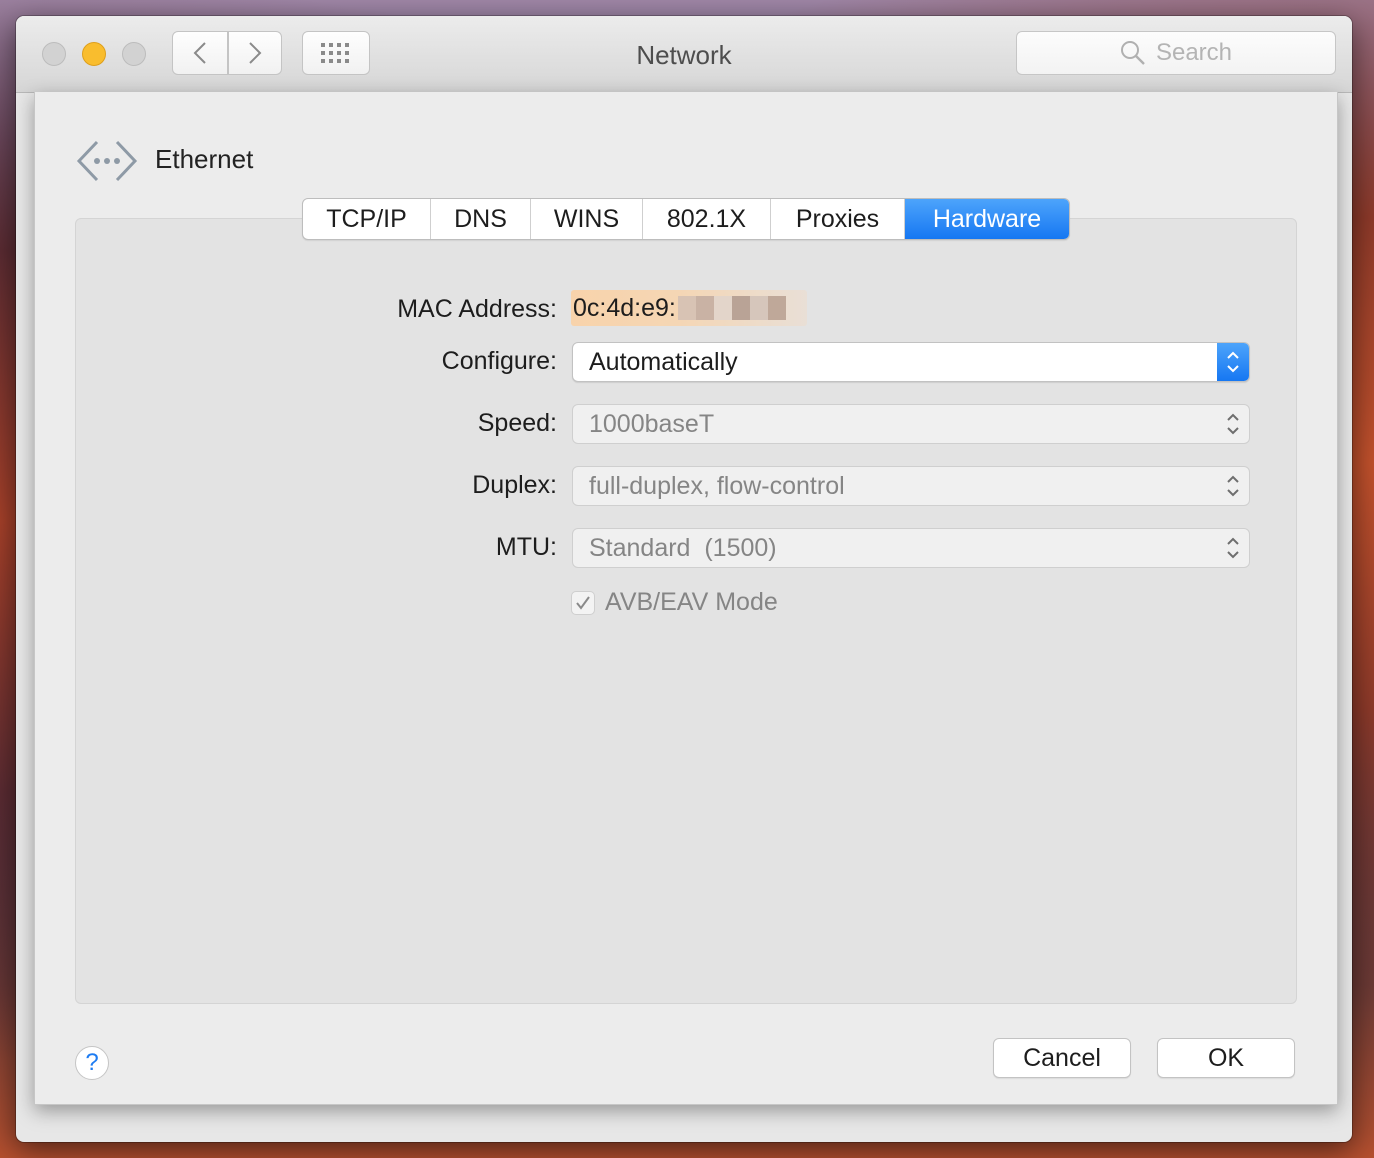  I want to click on checkmark-icon, so click(583, 602).